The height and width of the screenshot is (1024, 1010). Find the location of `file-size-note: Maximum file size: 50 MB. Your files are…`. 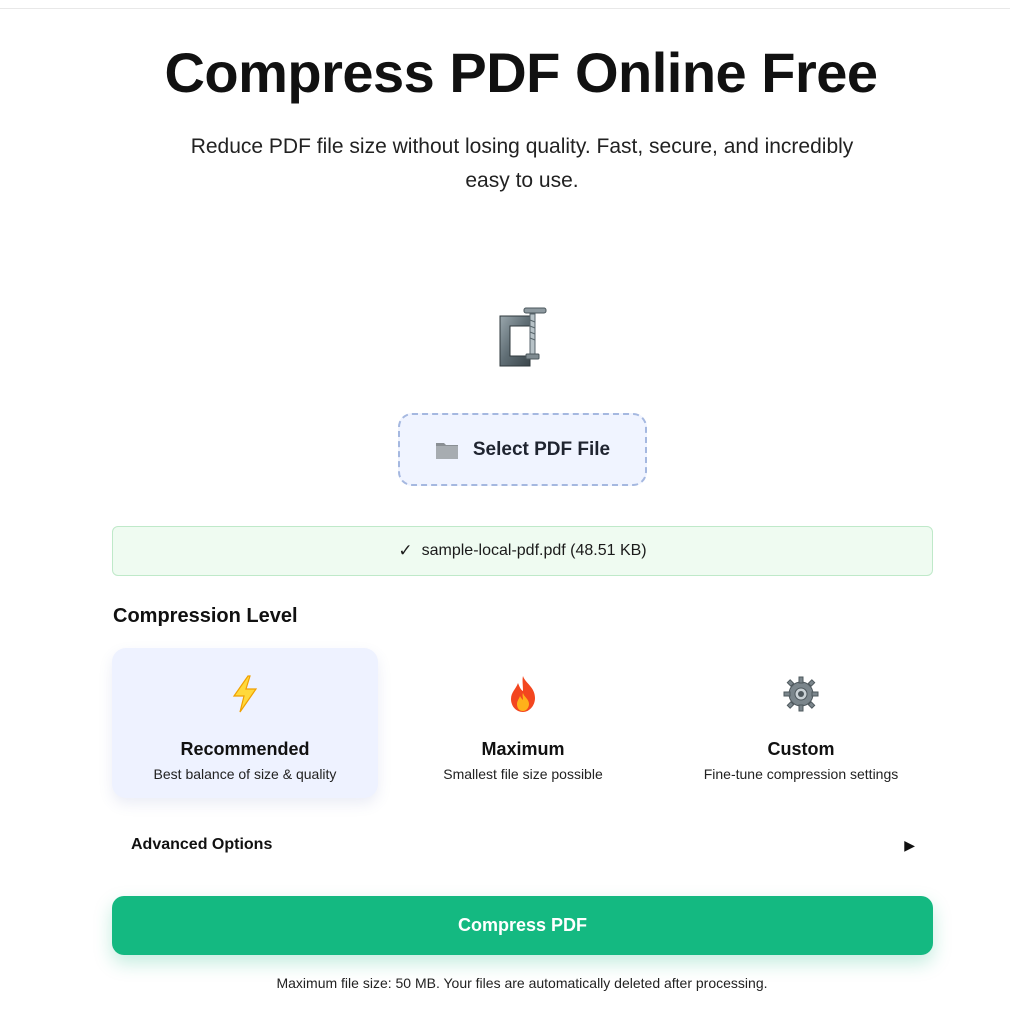

file-size-note: Maximum file size: 50 MB. Your files are… is located at coordinates (522, 983).